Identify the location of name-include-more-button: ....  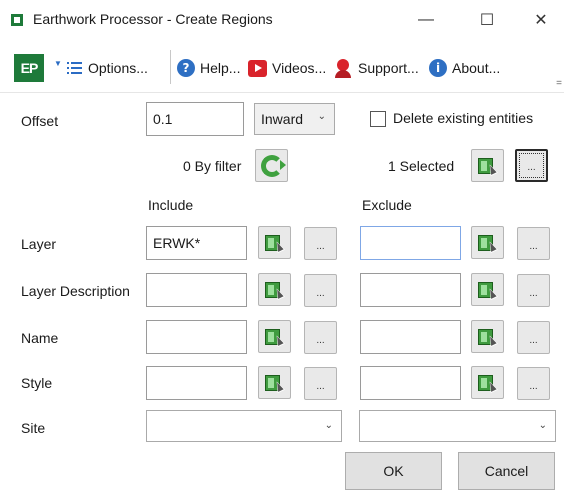
(320, 337).